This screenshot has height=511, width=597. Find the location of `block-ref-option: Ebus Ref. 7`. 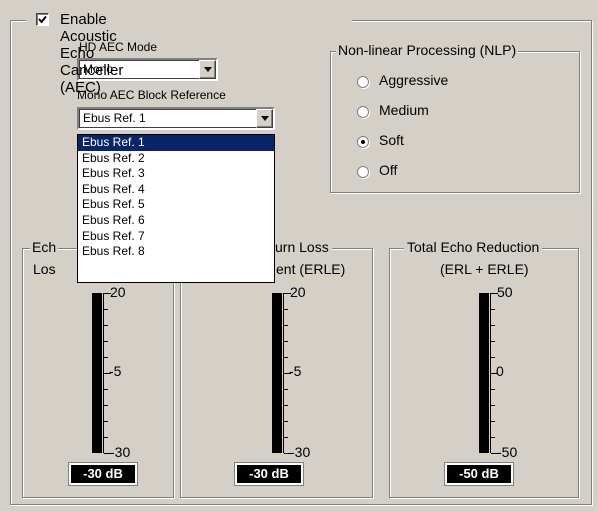

block-ref-option: Ebus Ref. 7 is located at coordinates (176, 237).